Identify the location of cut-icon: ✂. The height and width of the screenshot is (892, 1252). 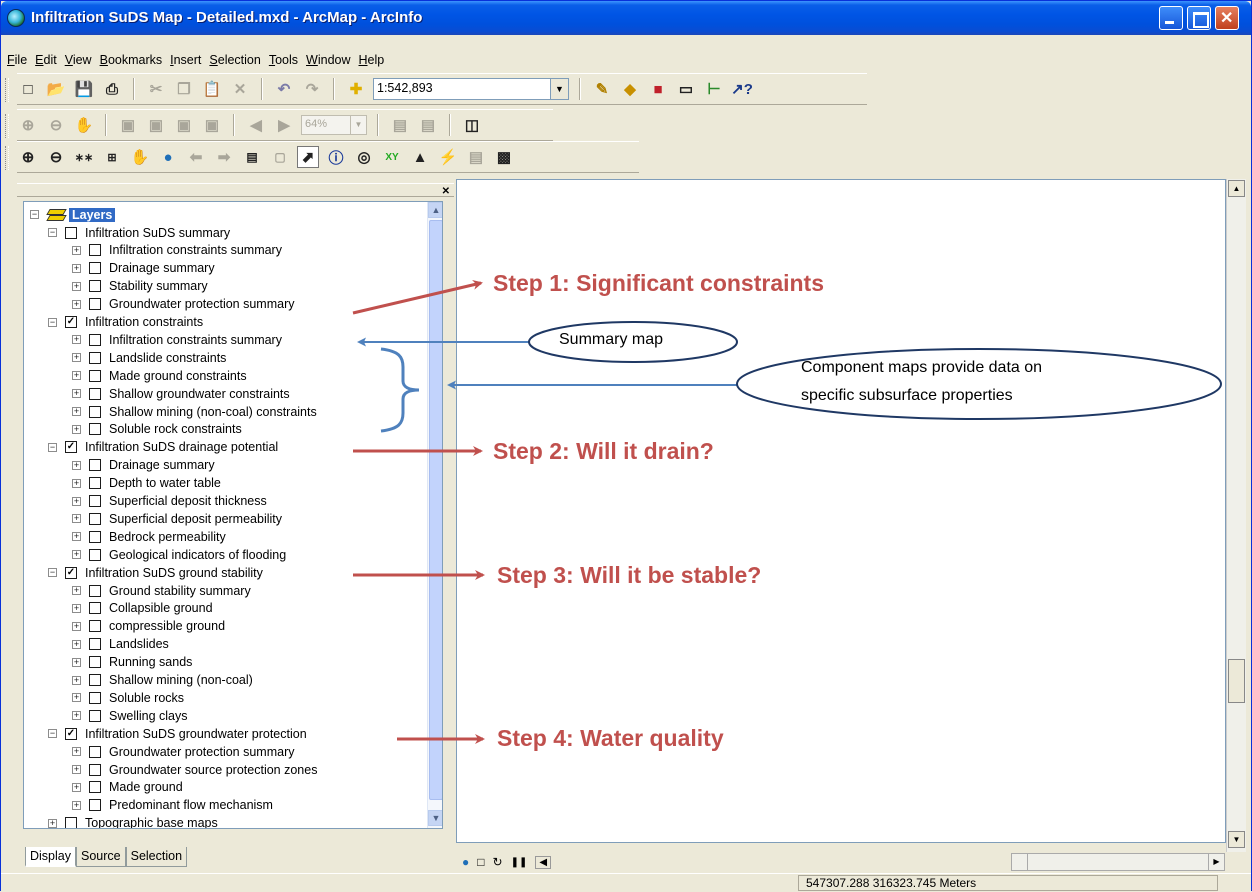
(156, 89).